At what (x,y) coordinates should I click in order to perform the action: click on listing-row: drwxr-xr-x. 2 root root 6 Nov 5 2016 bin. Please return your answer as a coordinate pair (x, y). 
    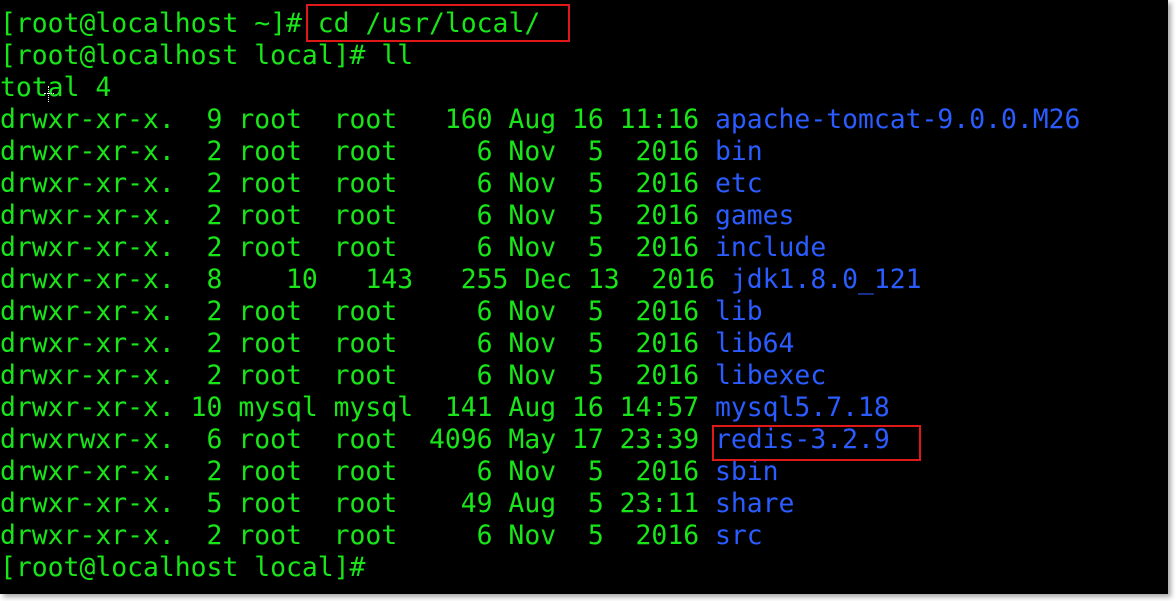
    Looking at the image, I should click on (381, 152).